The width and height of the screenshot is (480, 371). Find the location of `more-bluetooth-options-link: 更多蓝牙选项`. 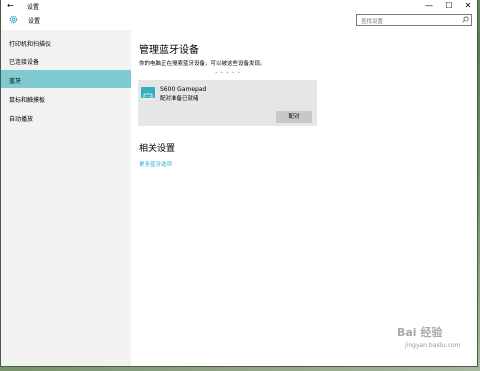

more-bluetooth-options-link: 更多蓝牙选项 is located at coordinates (155, 164).